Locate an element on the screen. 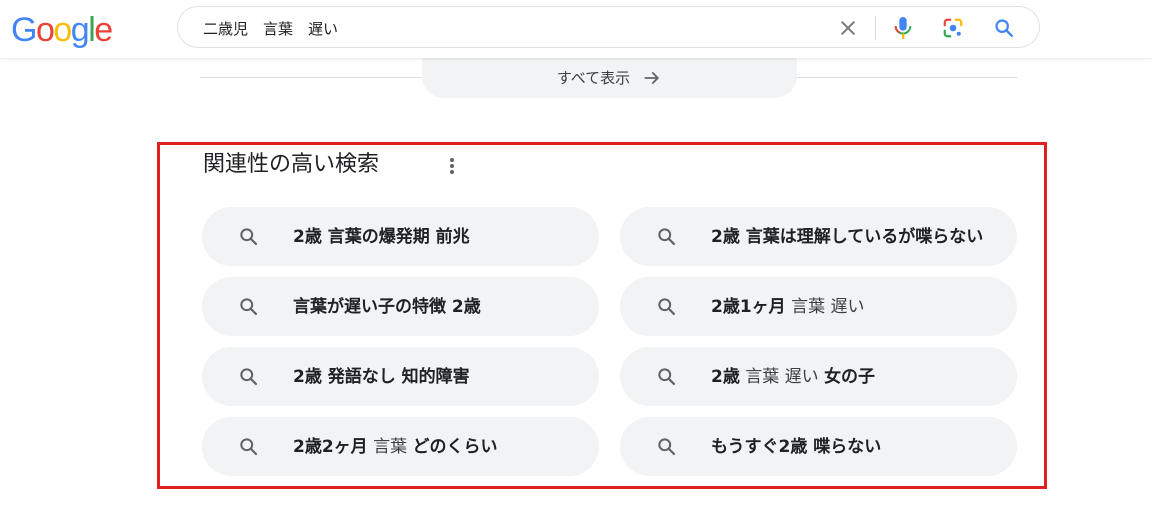  related-search-label: 2歳 言葉は理解しているが喋らない is located at coordinates (853, 236).